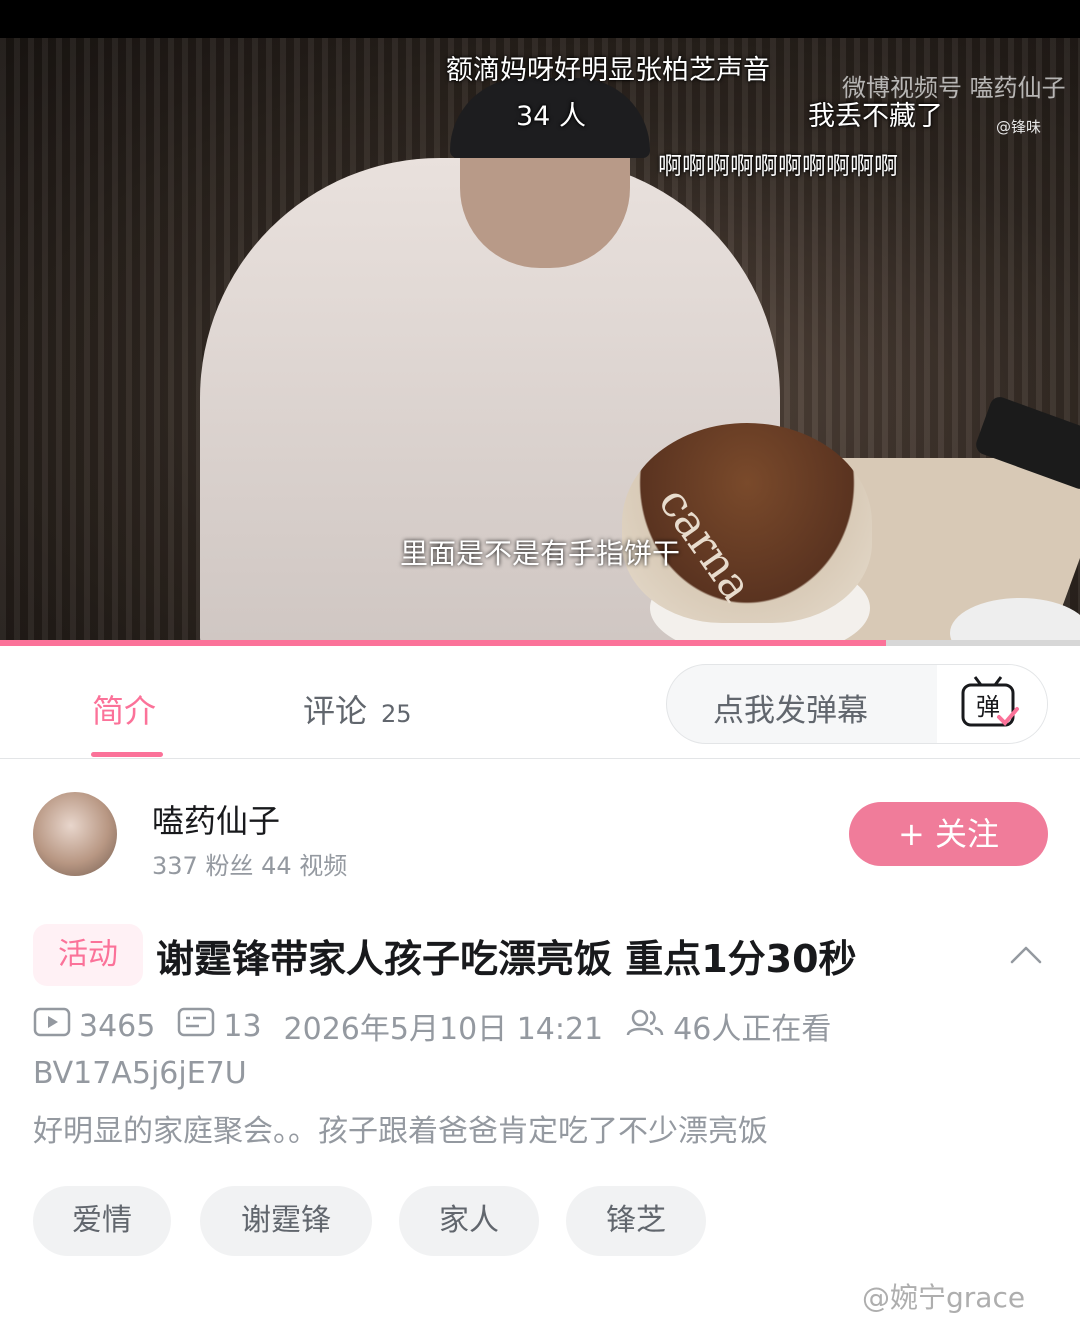 This screenshot has height=1324, width=1080. What do you see at coordinates (540, 19) in the screenshot?
I see `status-bar` at bounding box center [540, 19].